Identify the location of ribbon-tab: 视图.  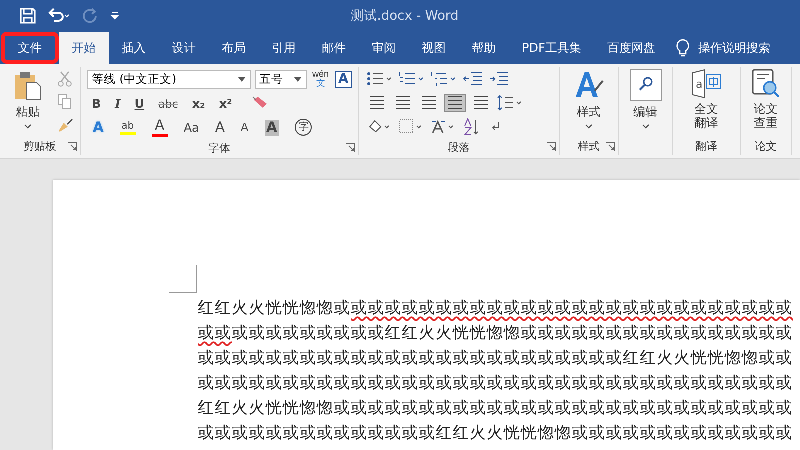
(434, 48).